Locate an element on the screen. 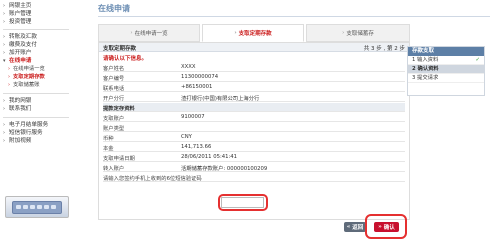 This screenshot has width=490, height=246. check-icon: ✓ is located at coordinates (477, 60).